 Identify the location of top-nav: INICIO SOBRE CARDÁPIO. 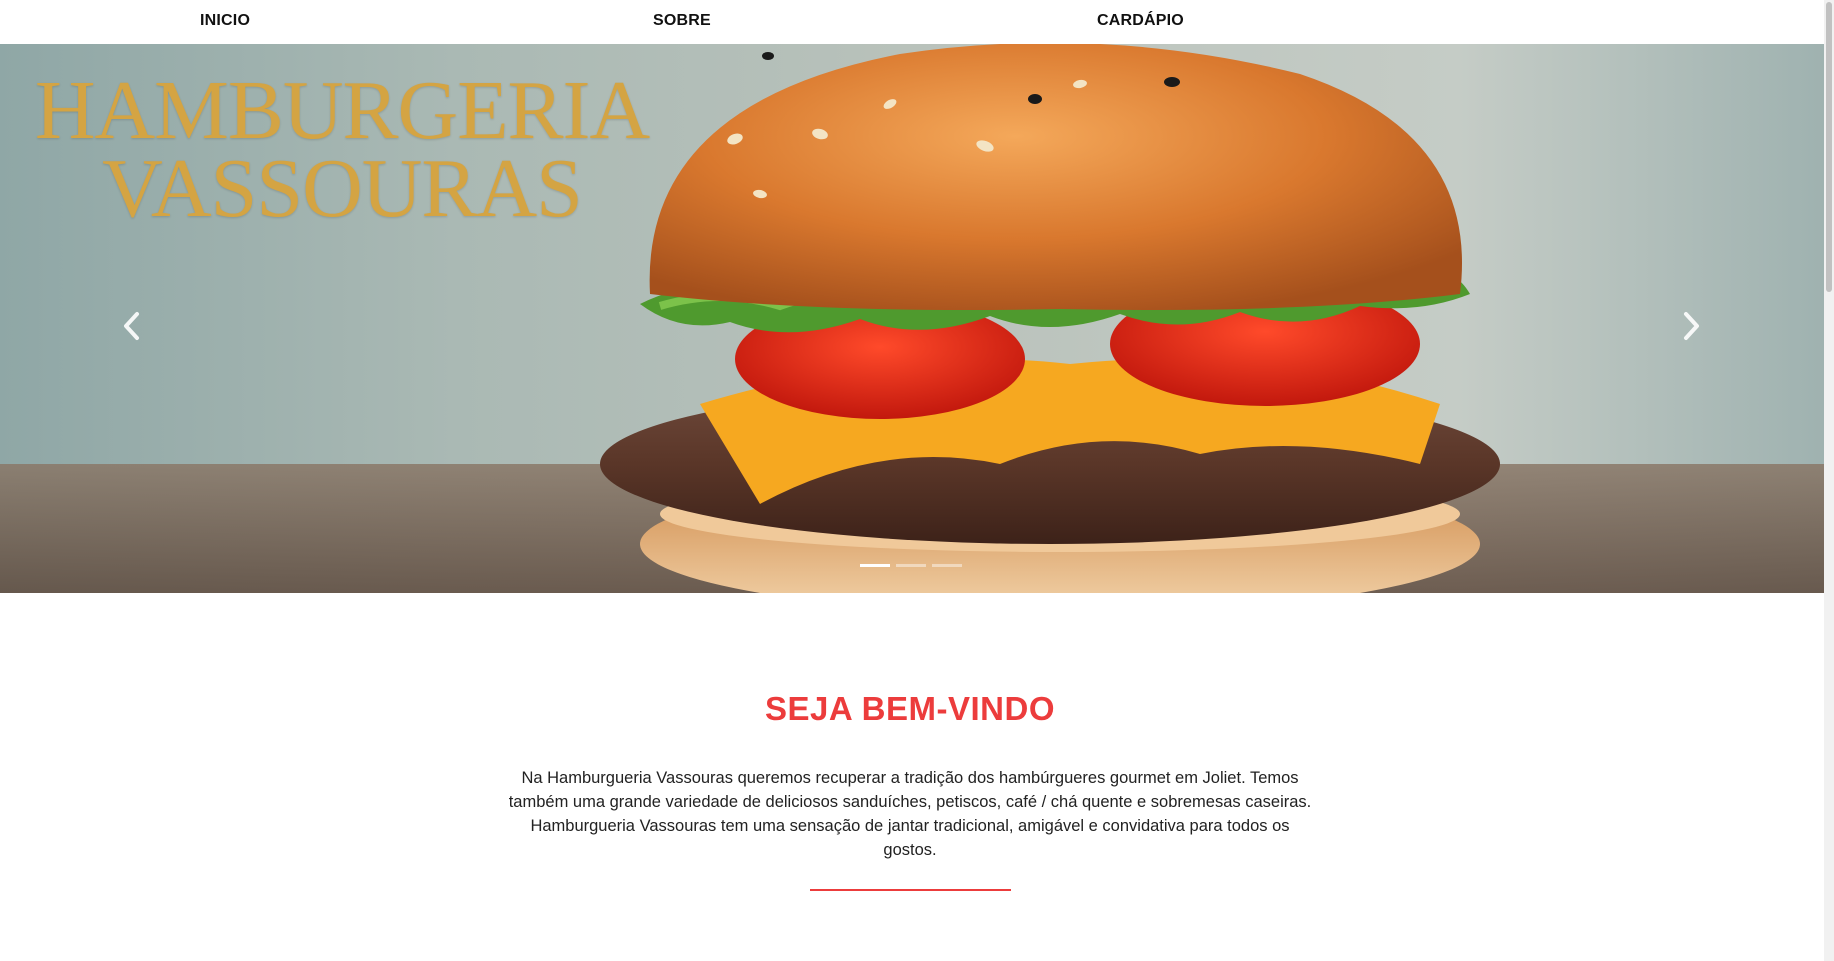
(912, 22).